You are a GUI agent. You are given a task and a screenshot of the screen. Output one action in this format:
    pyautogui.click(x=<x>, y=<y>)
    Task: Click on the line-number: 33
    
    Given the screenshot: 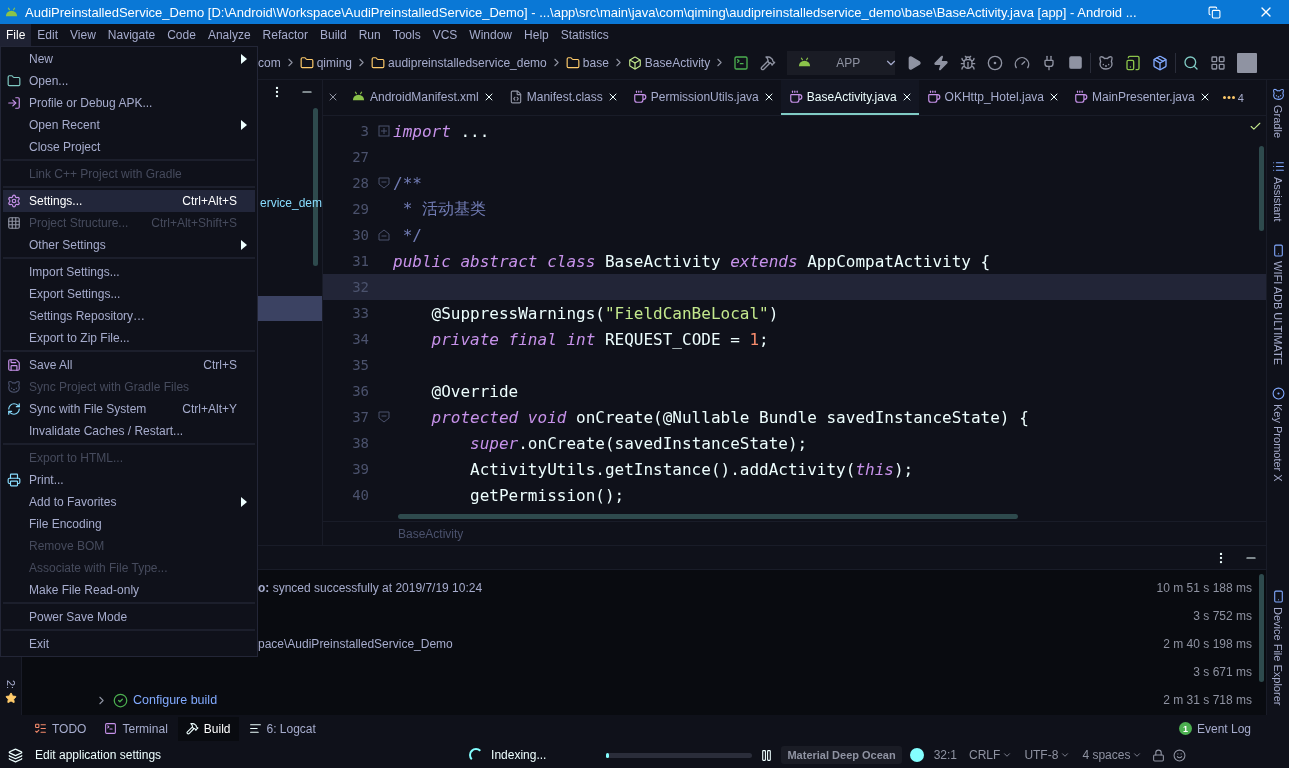 What is the action you would take?
    pyautogui.click(x=360, y=313)
    